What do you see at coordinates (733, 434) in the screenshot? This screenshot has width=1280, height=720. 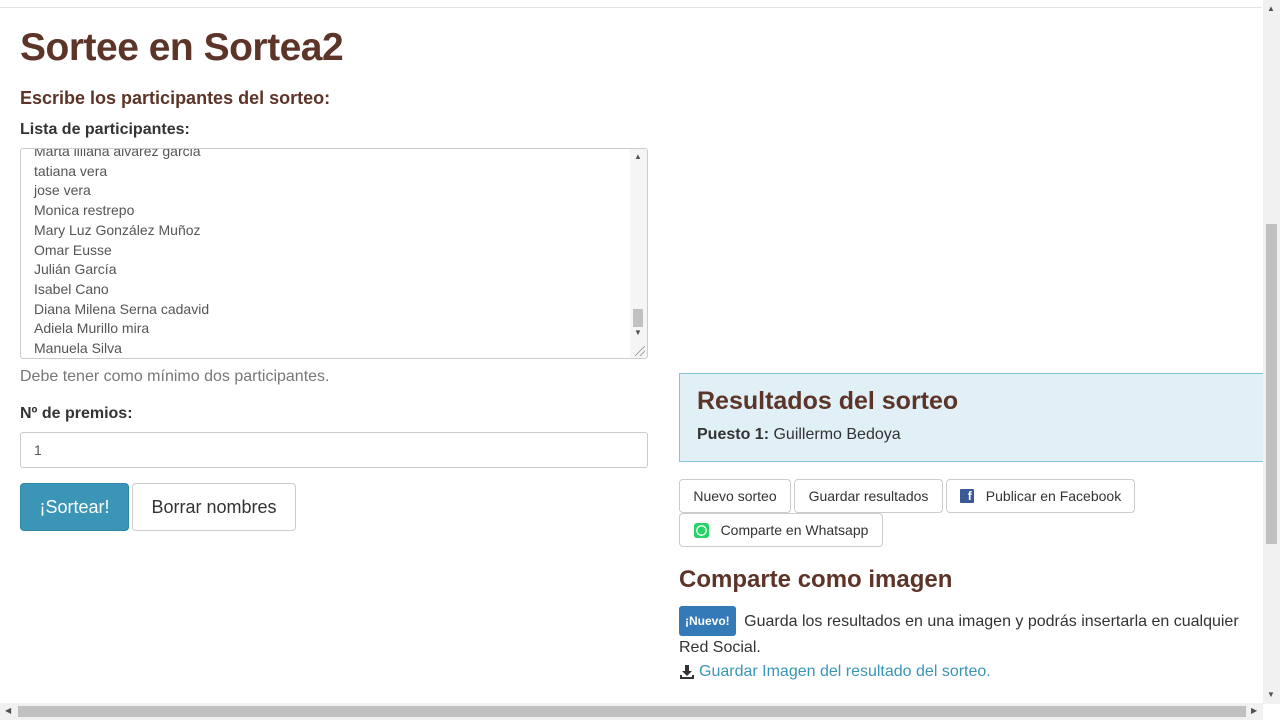 I see `position-label: Puesto 1:` at bounding box center [733, 434].